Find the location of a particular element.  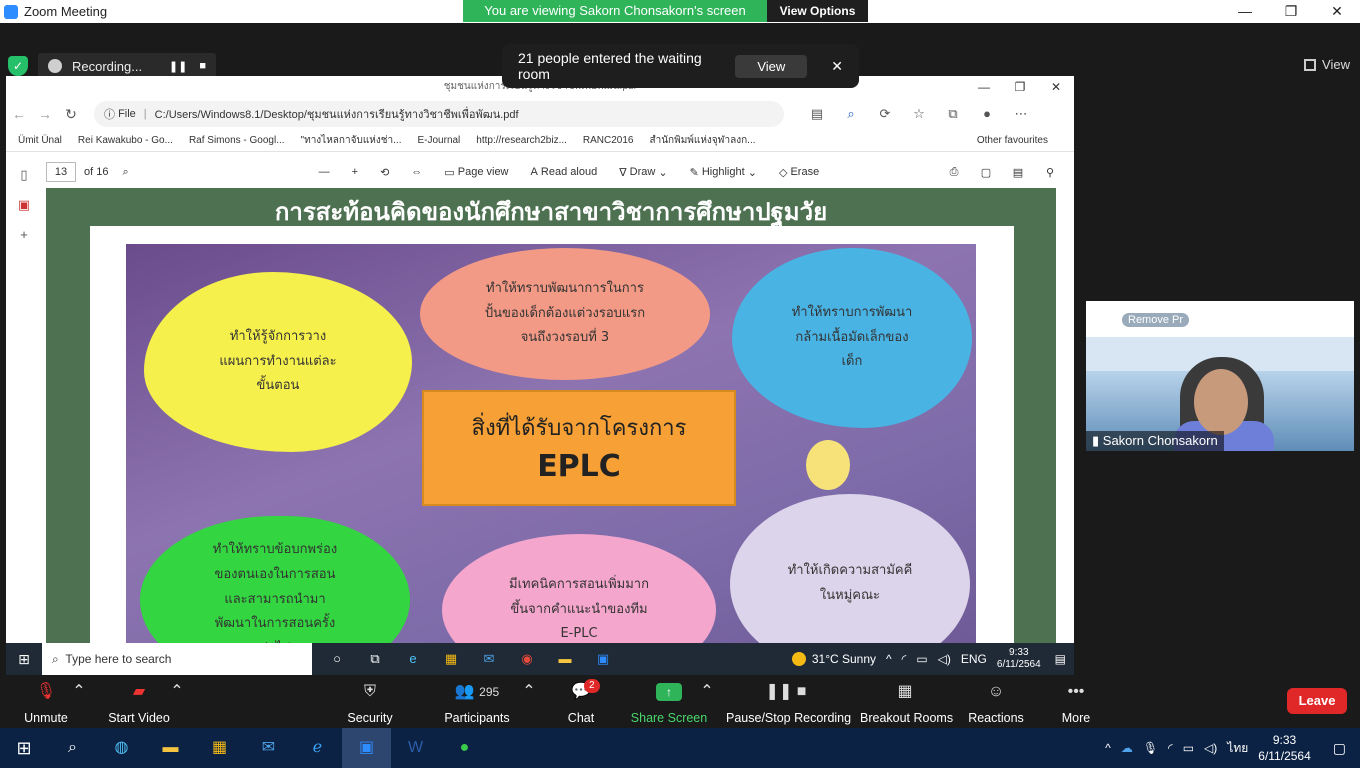

pin-icon: ⚲ is located at coordinates (1050, 172).